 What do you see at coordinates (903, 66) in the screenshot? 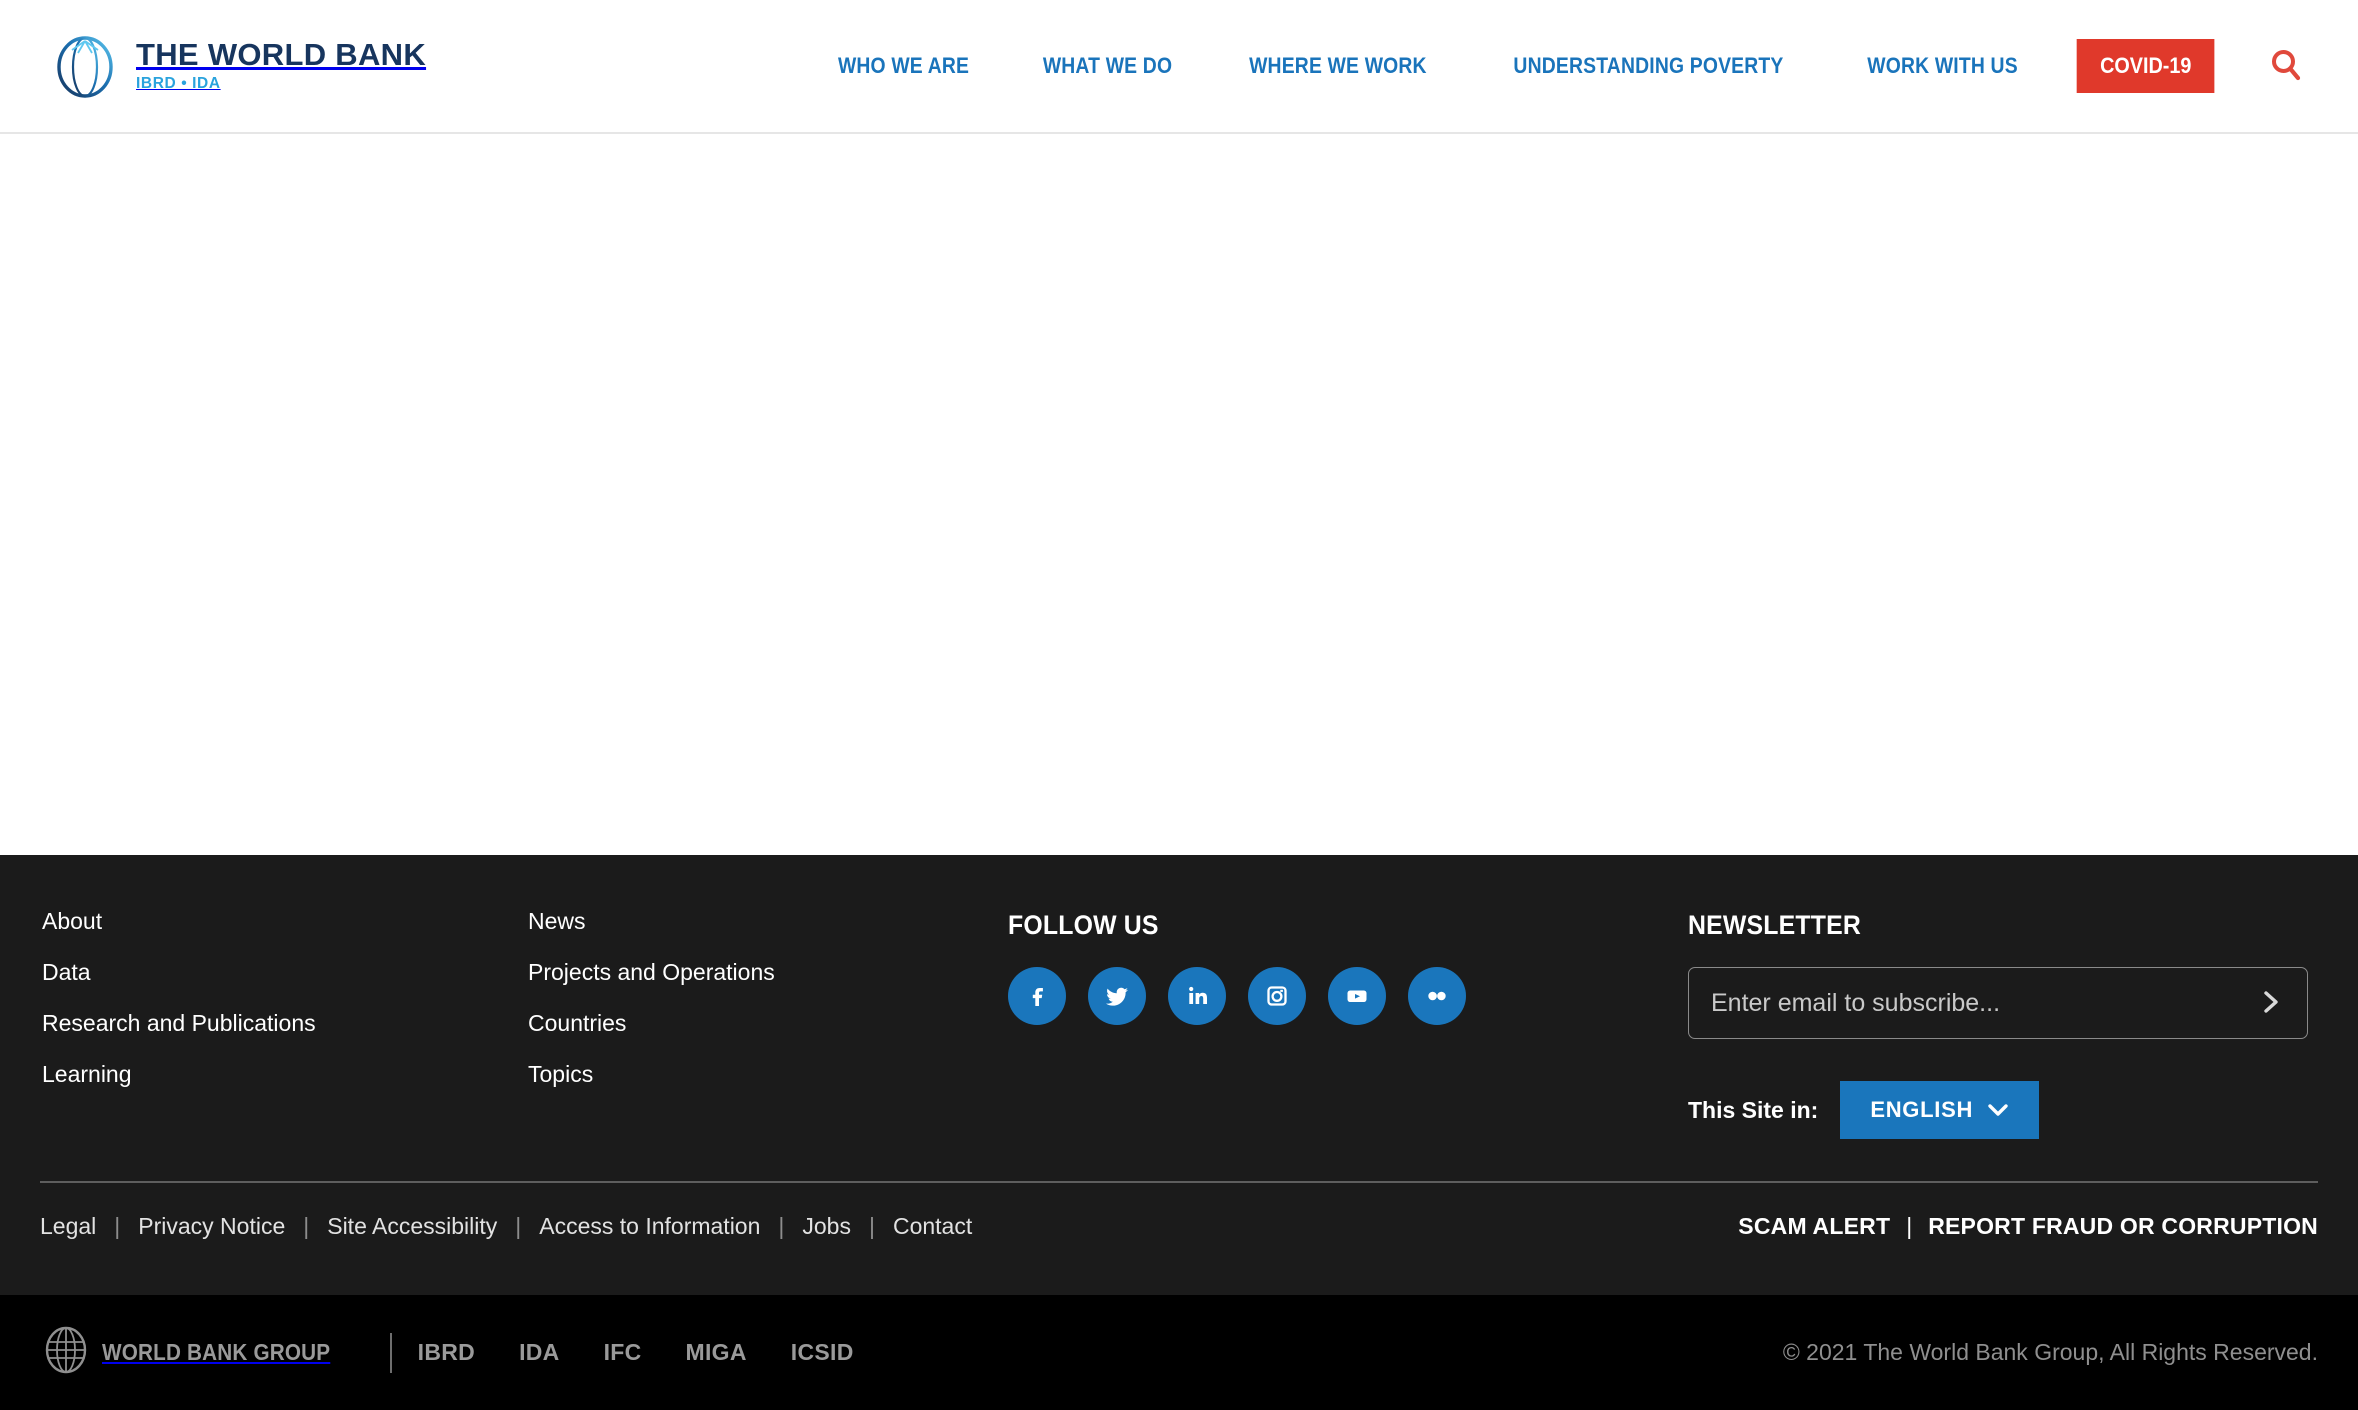
I see `nav-item-who-we-are: WHO WE ARE` at bounding box center [903, 66].